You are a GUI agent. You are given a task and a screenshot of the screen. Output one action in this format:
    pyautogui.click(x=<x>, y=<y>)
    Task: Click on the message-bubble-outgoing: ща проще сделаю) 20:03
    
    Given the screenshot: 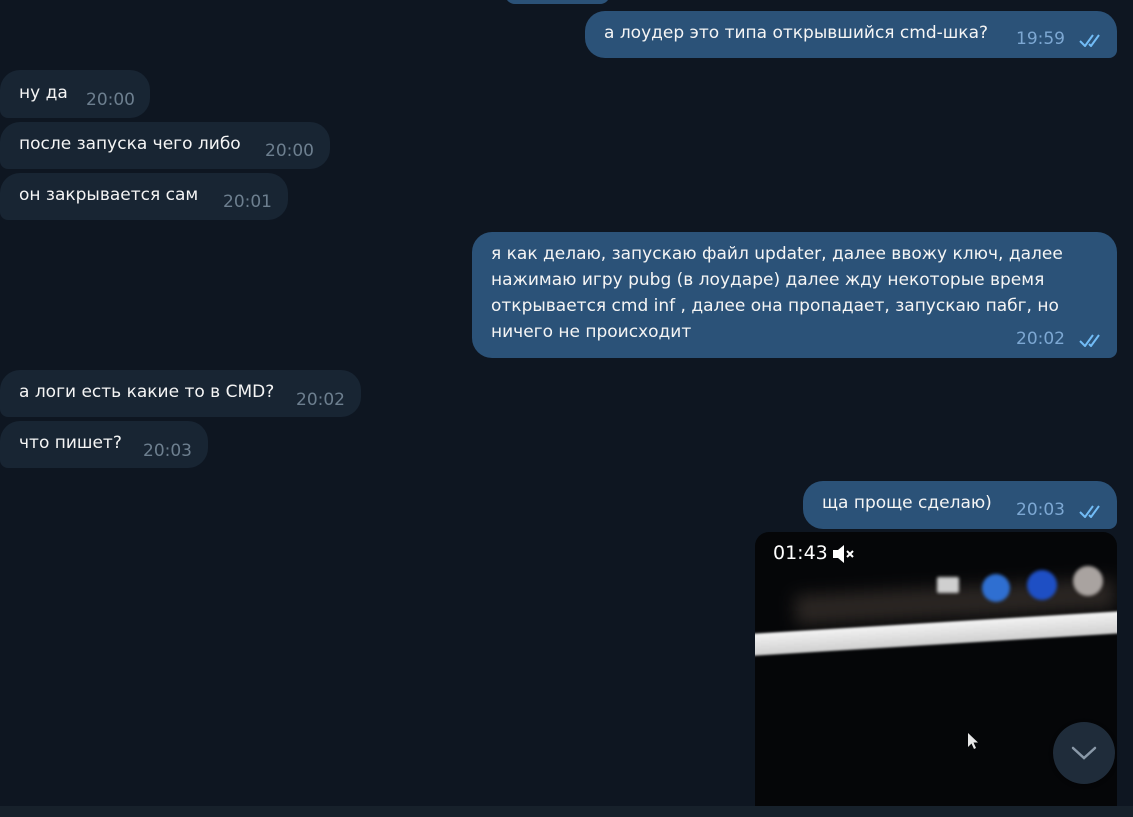 What is the action you would take?
    pyautogui.click(x=960, y=505)
    